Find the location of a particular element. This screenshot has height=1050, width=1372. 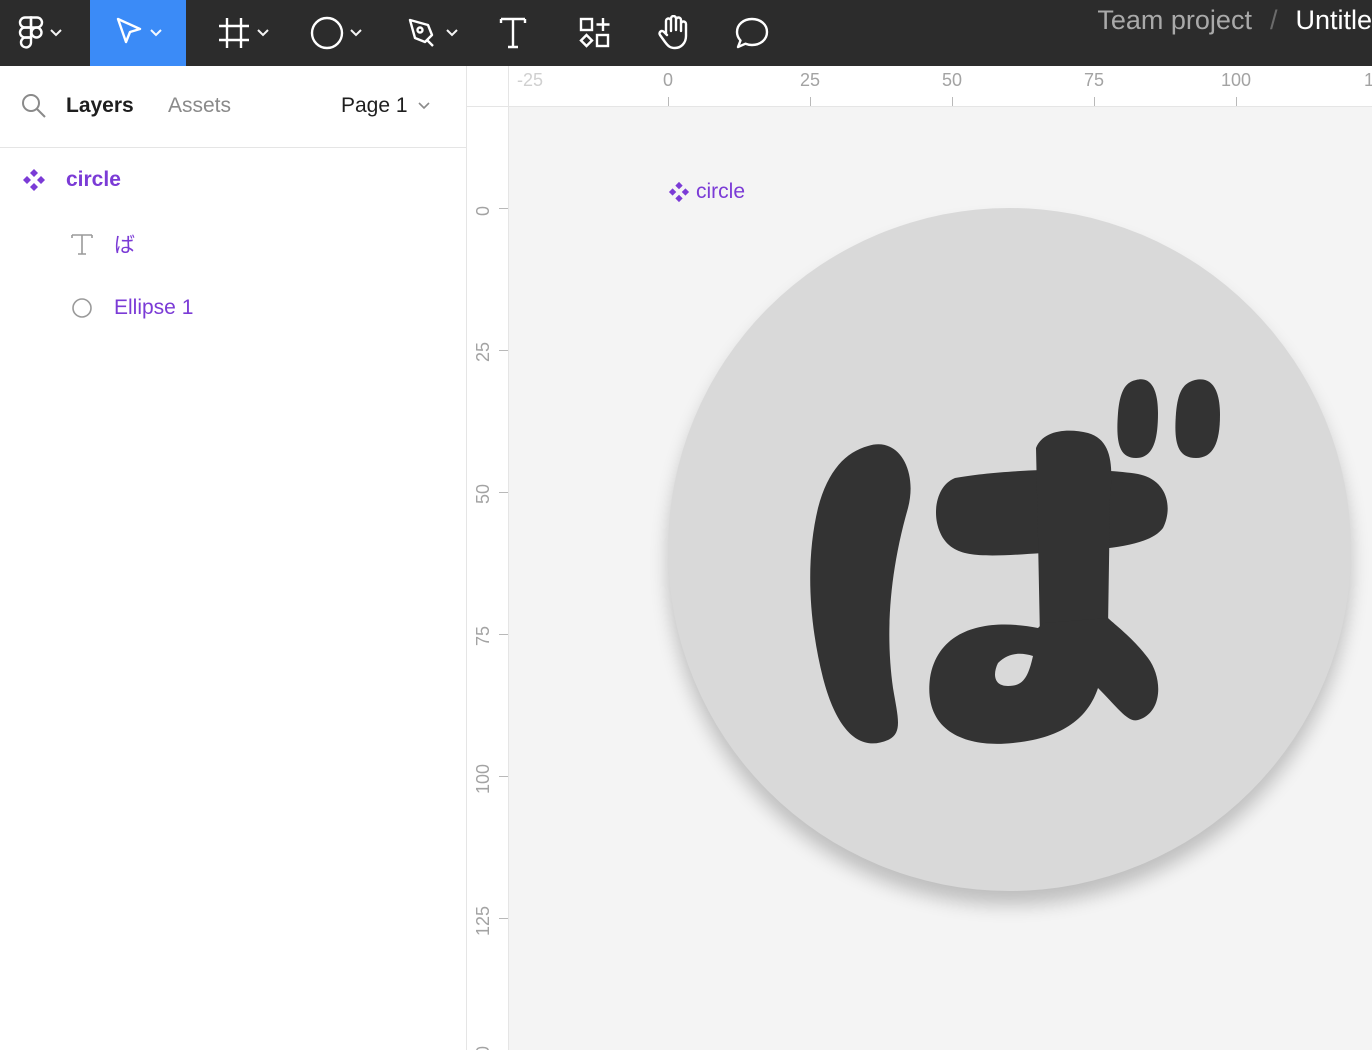

search-icon is located at coordinates (34, 106).